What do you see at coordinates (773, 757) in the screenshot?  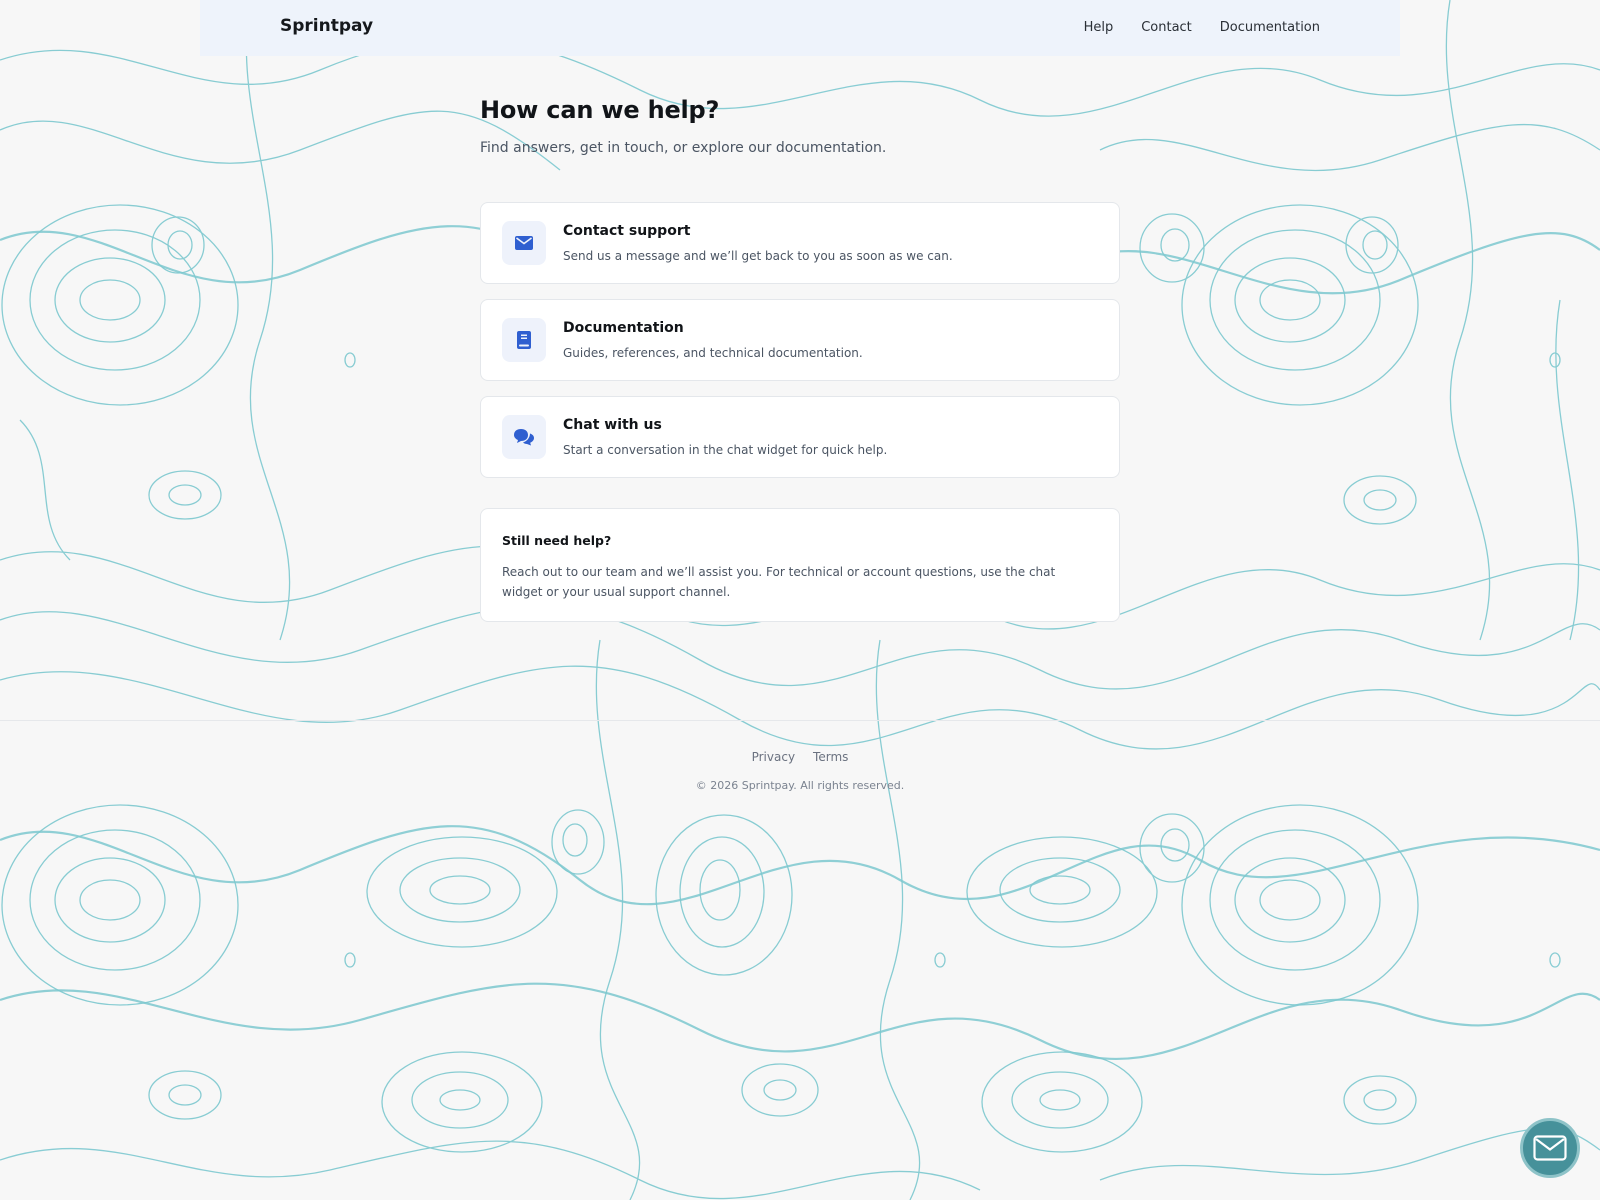 I see `footer-link-privacy: Privacy` at bounding box center [773, 757].